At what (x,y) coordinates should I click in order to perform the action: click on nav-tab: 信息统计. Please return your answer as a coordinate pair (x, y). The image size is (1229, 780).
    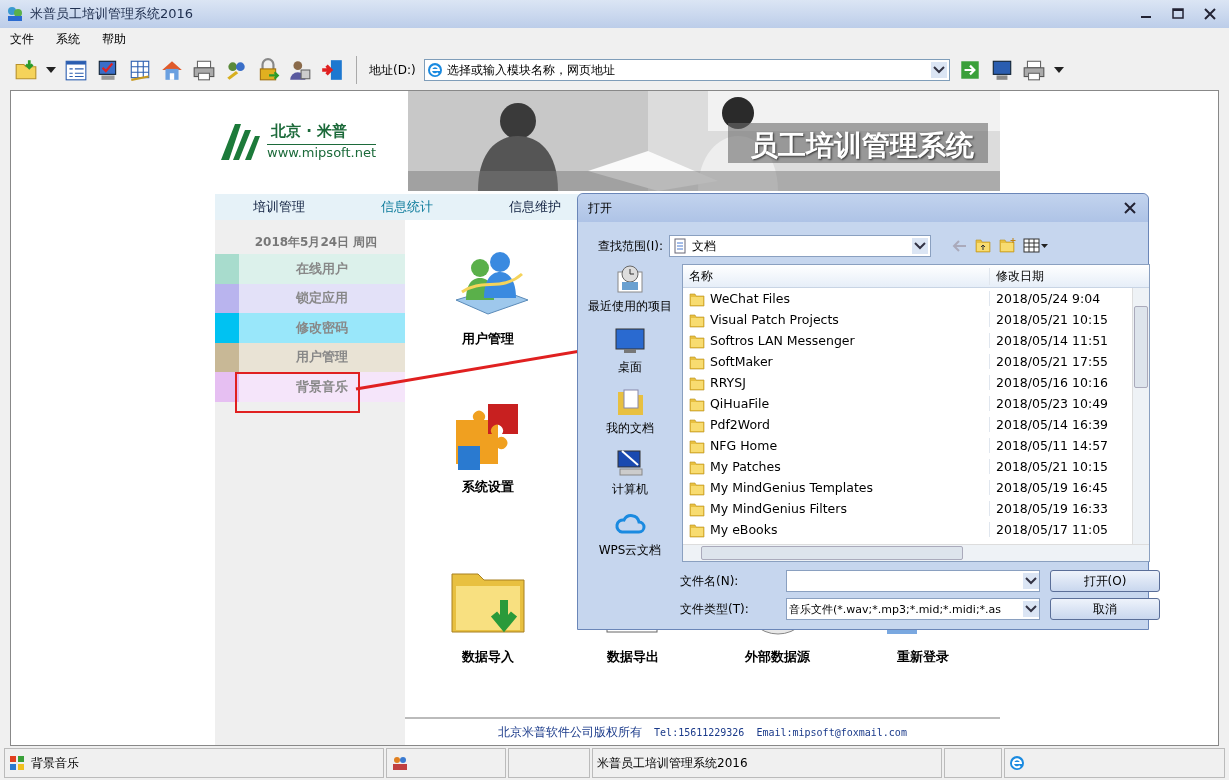
    Looking at the image, I should click on (407, 207).